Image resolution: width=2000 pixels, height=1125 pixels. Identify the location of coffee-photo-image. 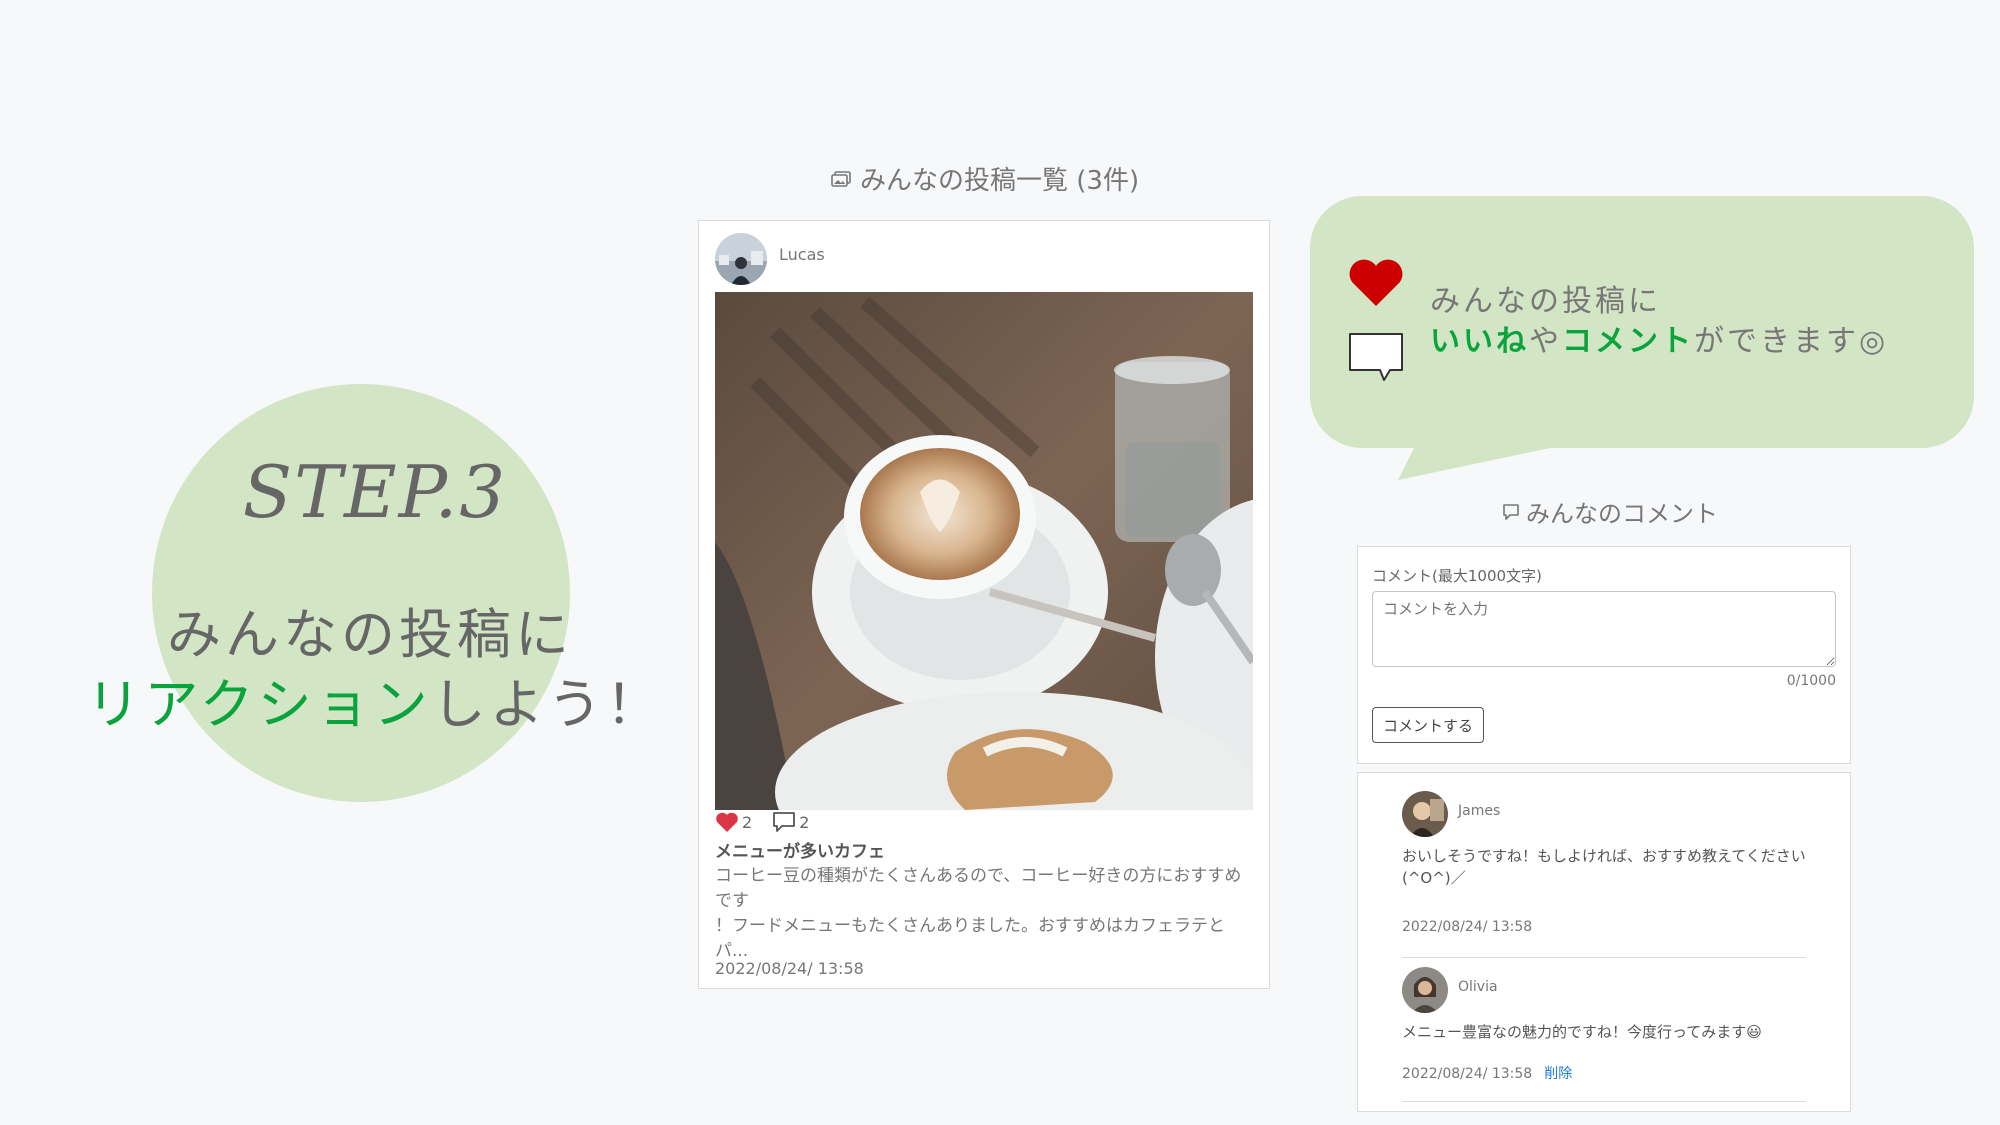
(984, 551).